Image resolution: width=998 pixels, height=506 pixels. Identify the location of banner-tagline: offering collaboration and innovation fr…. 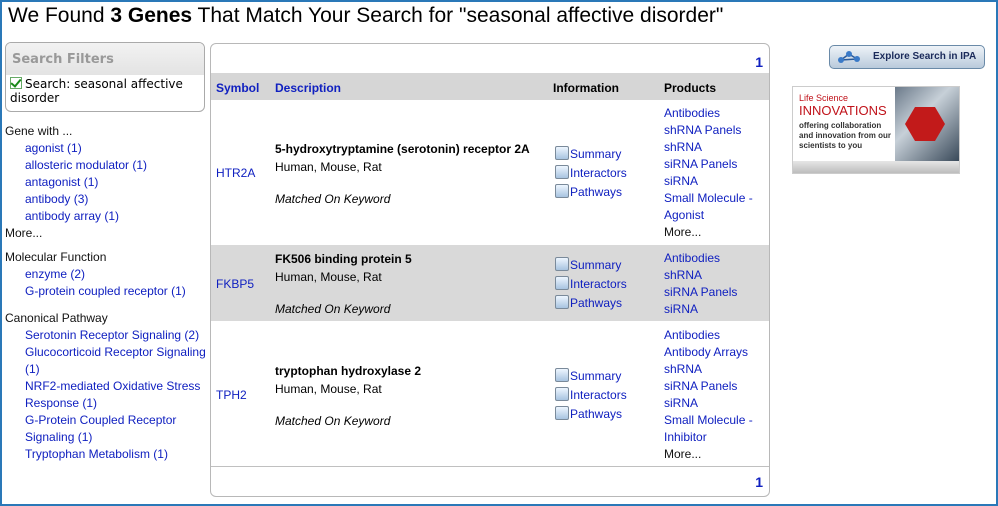
(845, 135).